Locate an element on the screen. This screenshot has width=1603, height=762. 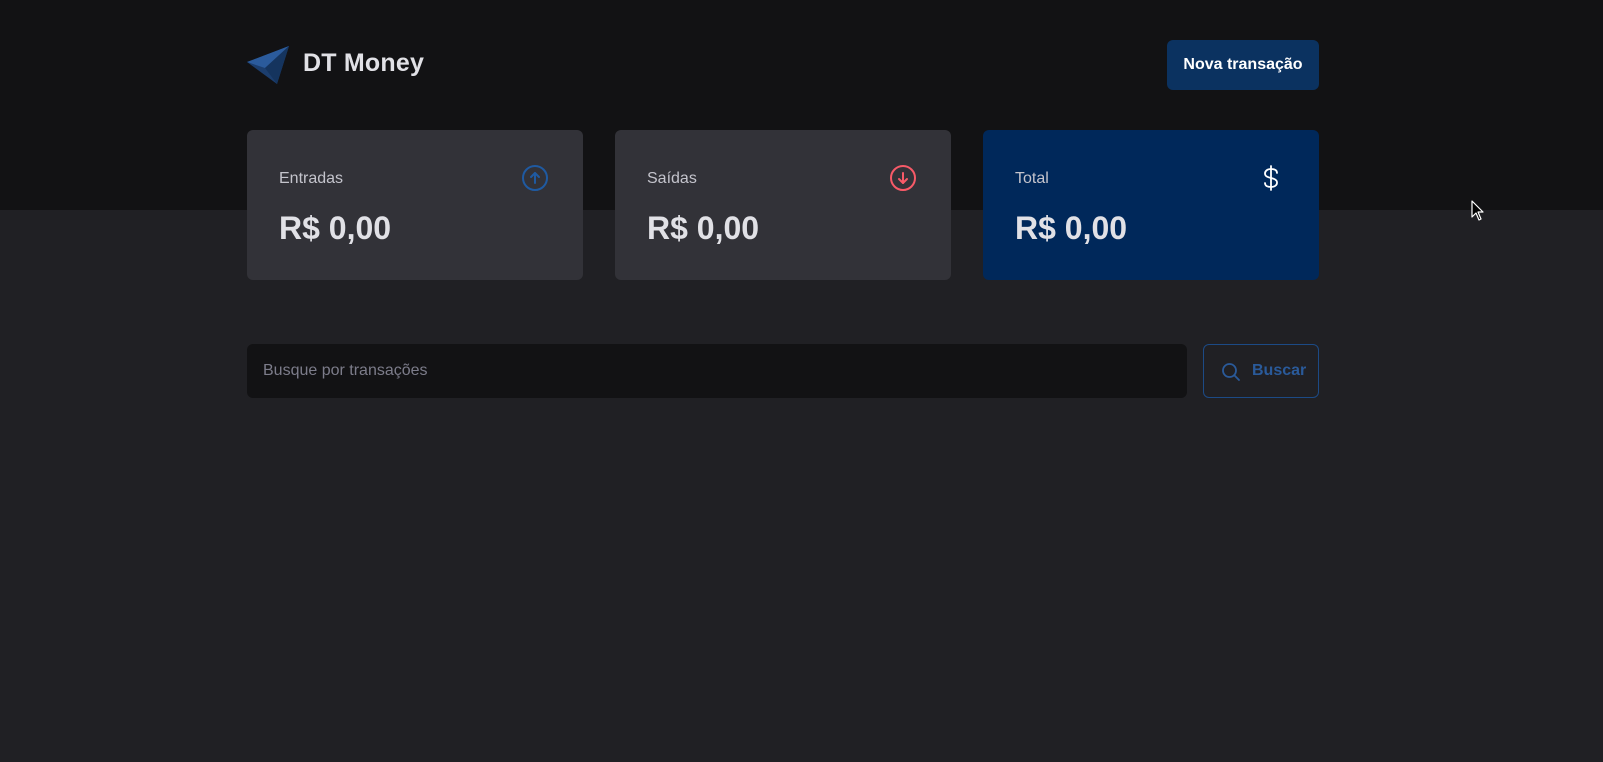
summary-card-income: Entradas R$ 0,00 is located at coordinates (415, 205).